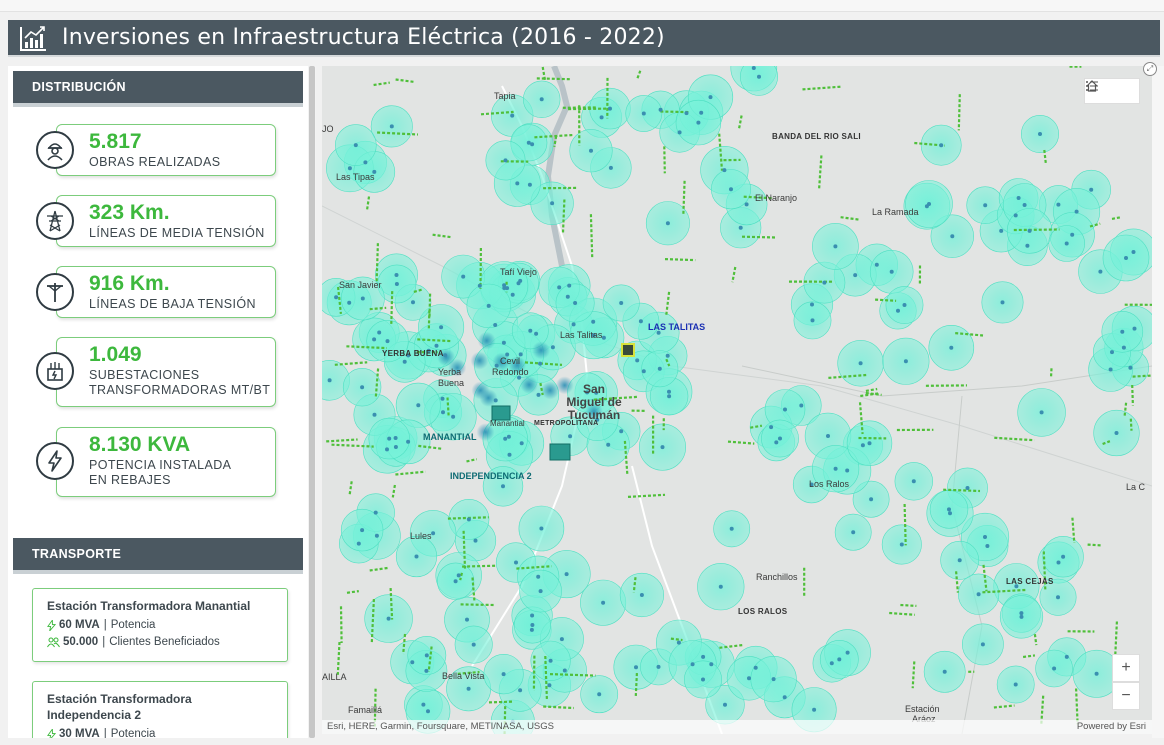 Image resolution: width=1164 pixels, height=745 pixels. What do you see at coordinates (566, 423) in the screenshot?
I see `place-label: METROPOLITANA` at bounding box center [566, 423].